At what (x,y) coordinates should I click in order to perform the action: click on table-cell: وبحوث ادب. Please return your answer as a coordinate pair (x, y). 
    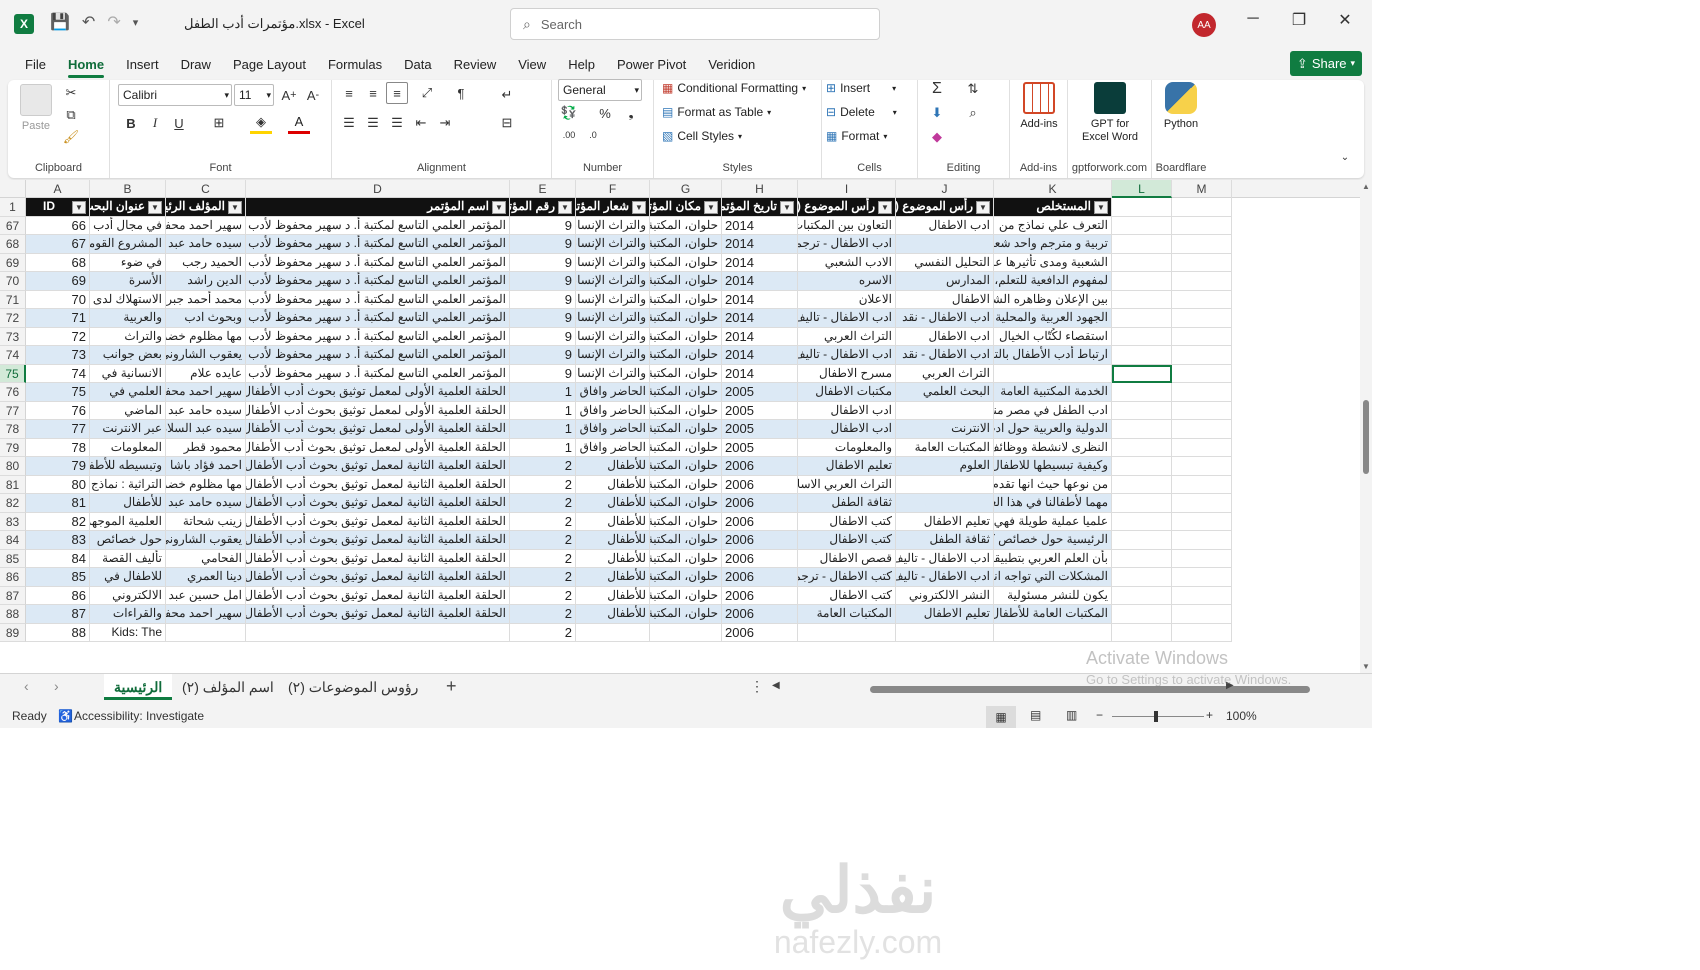
    Looking at the image, I should click on (206, 318).